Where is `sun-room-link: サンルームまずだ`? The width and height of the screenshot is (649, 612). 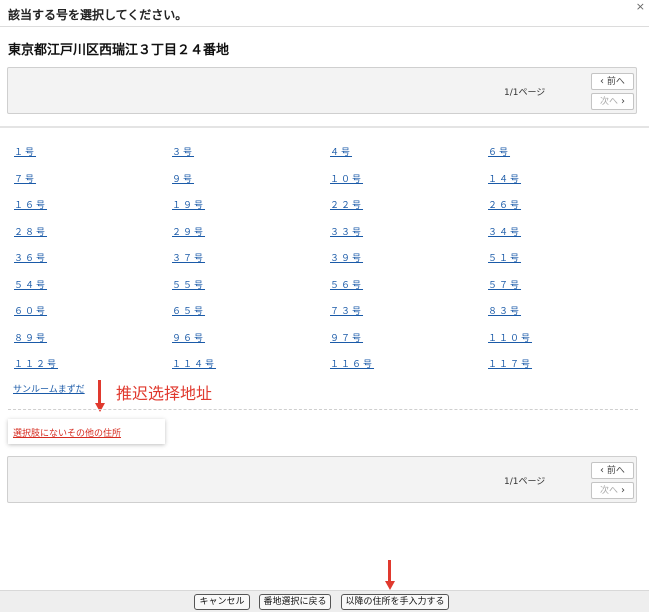 sun-room-link: サンルームまずだ is located at coordinates (49, 388).